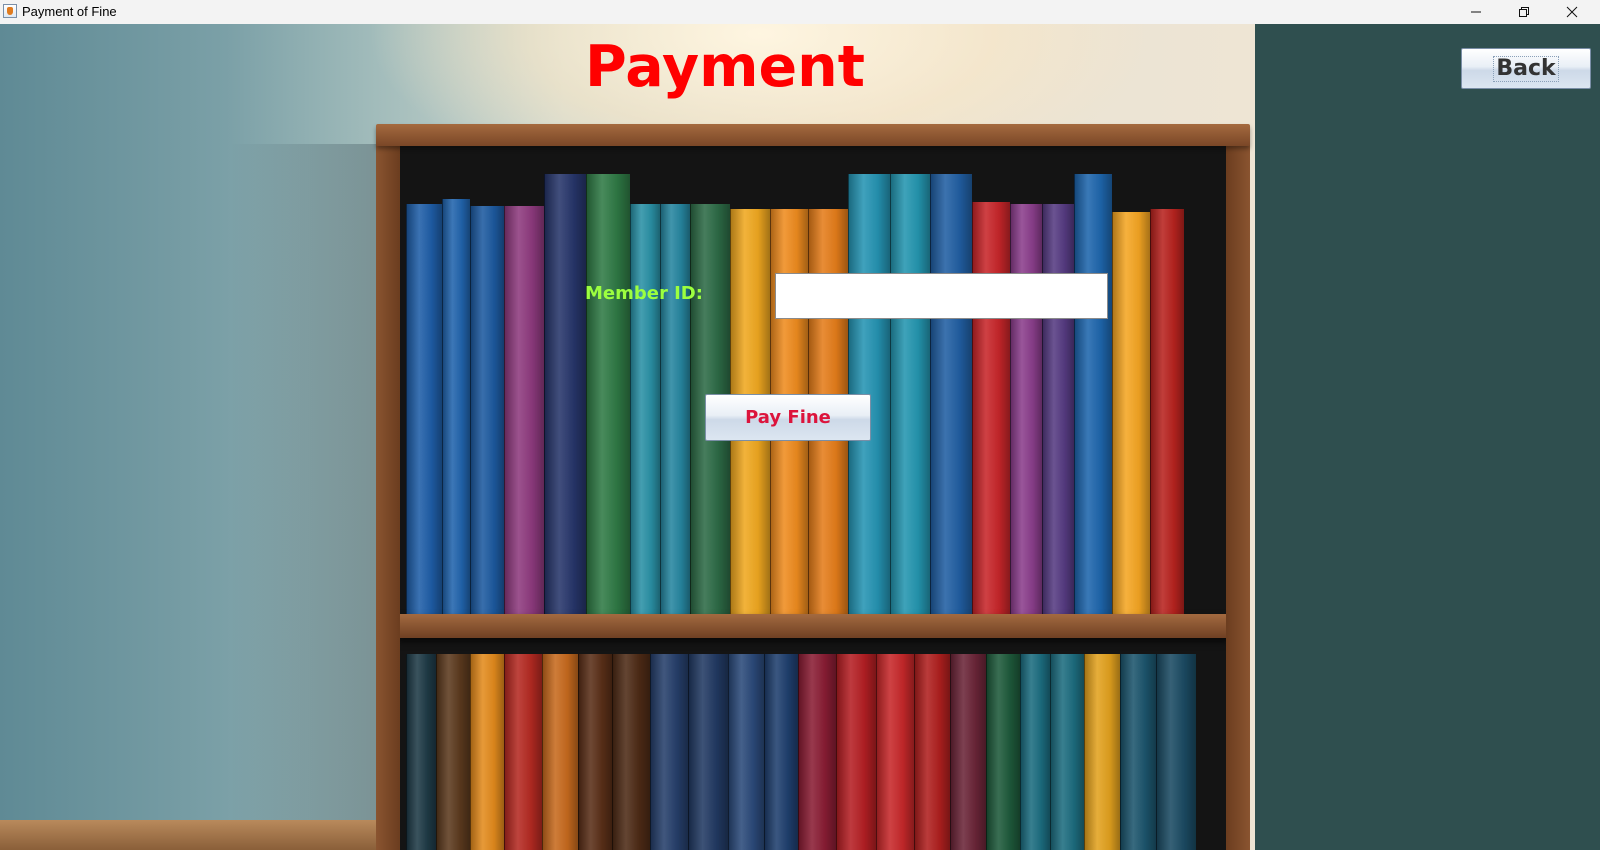 Image resolution: width=1600 pixels, height=850 pixels. What do you see at coordinates (190, 835) in the screenshot?
I see `floor` at bounding box center [190, 835].